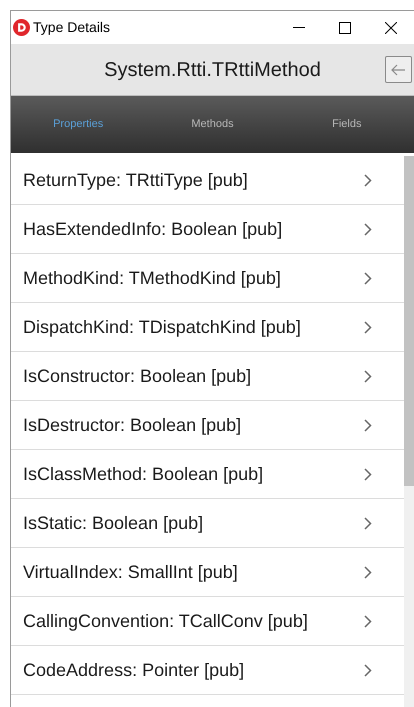 The image size is (414, 707). What do you see at coordinates (136, 180) in the screenshot?
I see `item-label: ReturnType: TRttiType [pub]` at bounding box center [136, 180].